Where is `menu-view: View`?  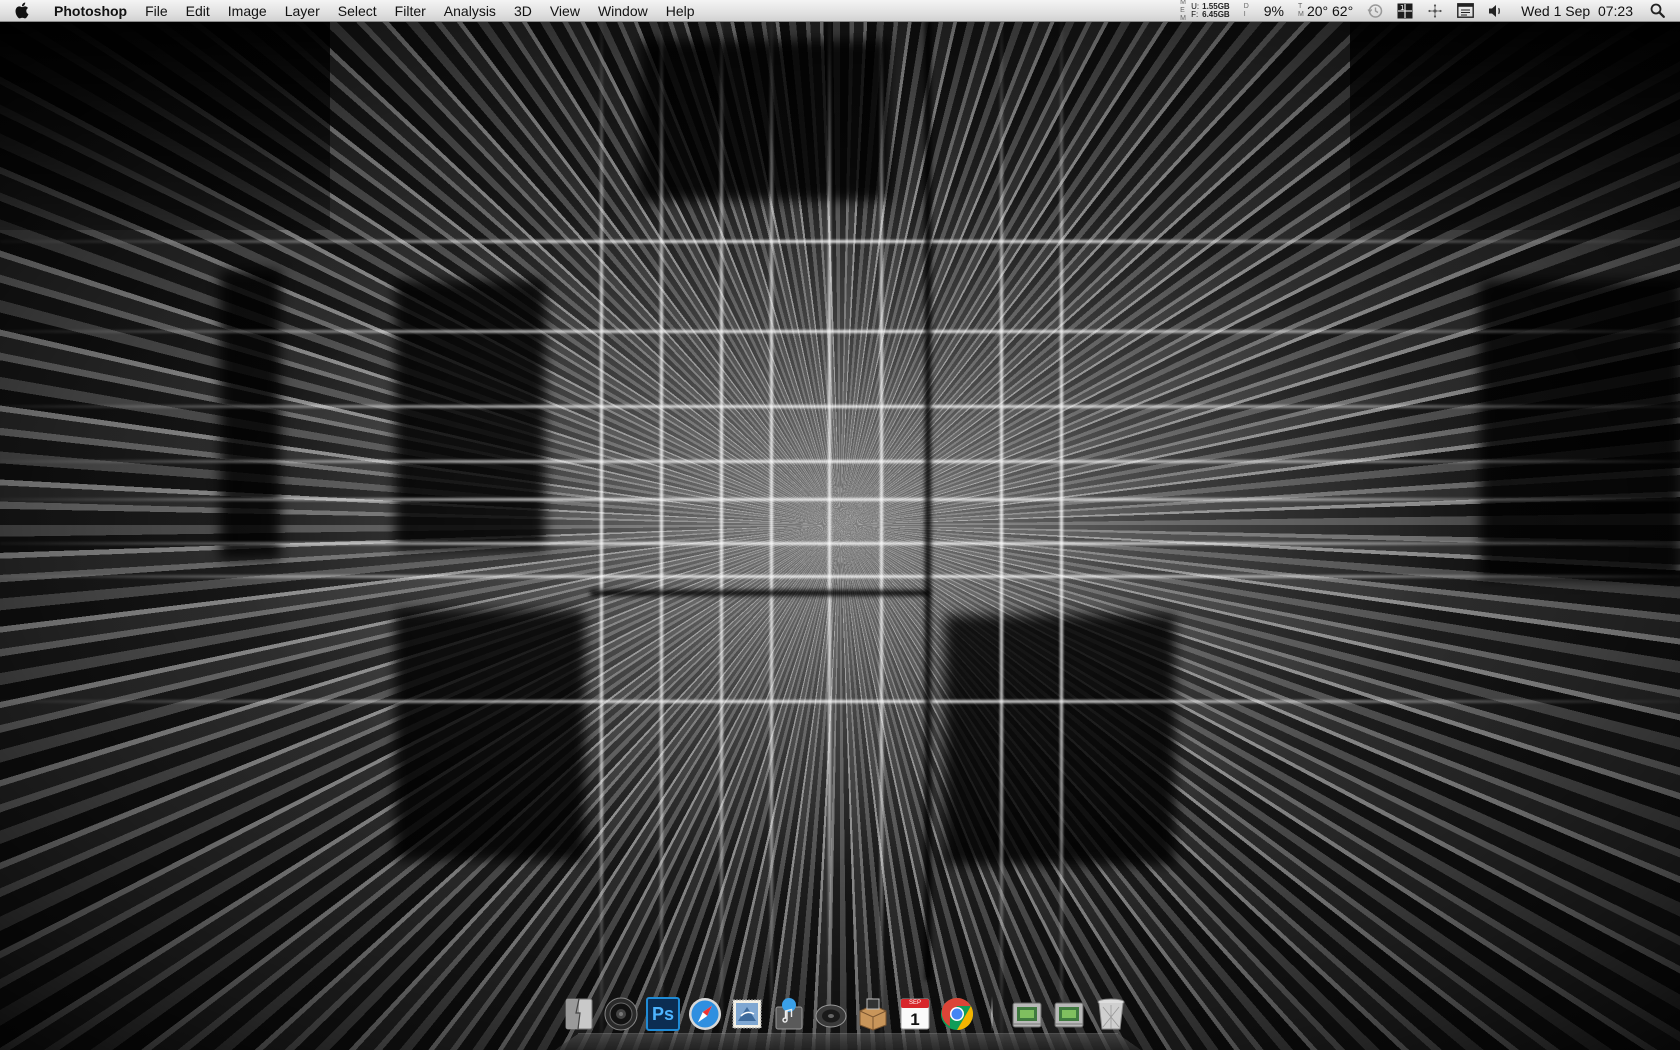
menu-view: View is located at coordinates (565, 11).